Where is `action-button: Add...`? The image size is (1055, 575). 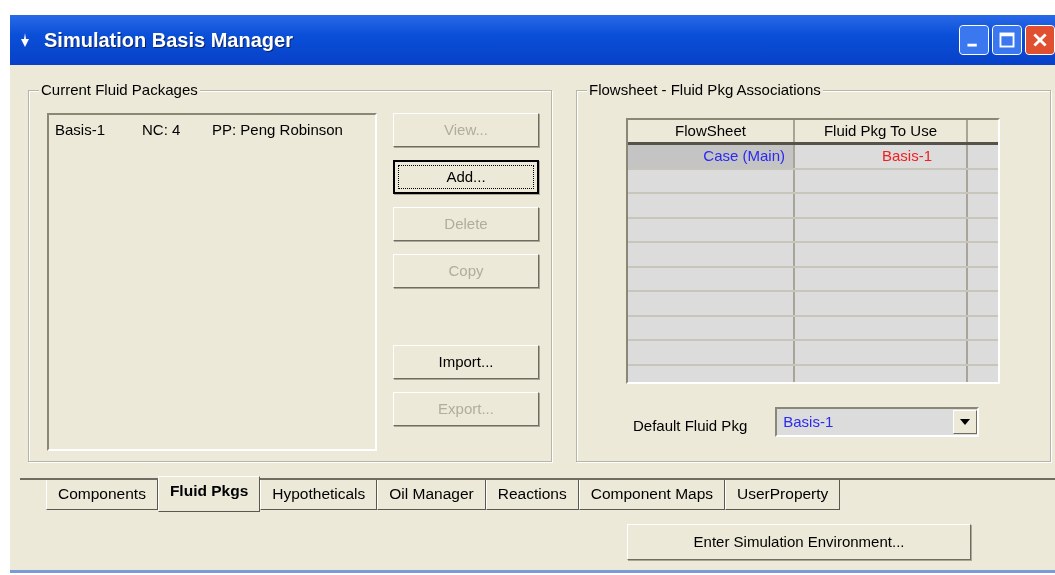
action-button: Add... is located at coordinates (466, 177).